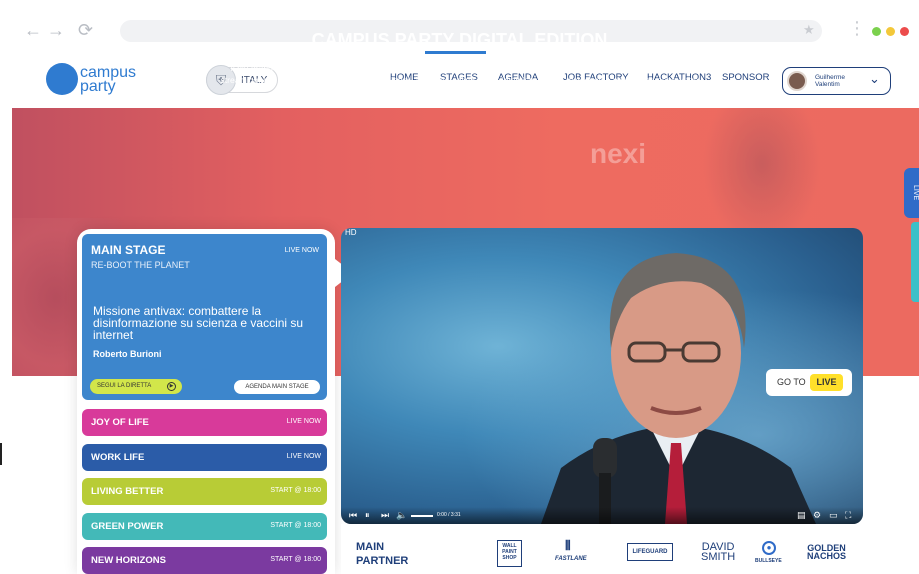 The image size is (919, 574). Describe the element at coordinates (301, 250) in the screenshot. I see `main-stage-status: LIVE NOW` at that location.